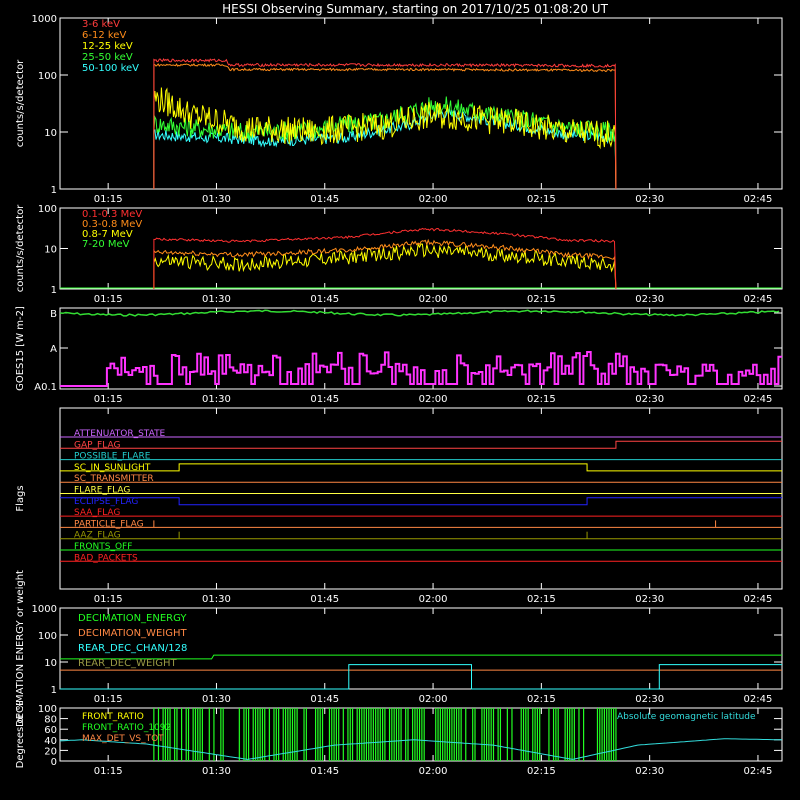 The width and height of the screenshot is (800, 800). I want to click on legend-entry: 25-50 keV, so click(107, 57).